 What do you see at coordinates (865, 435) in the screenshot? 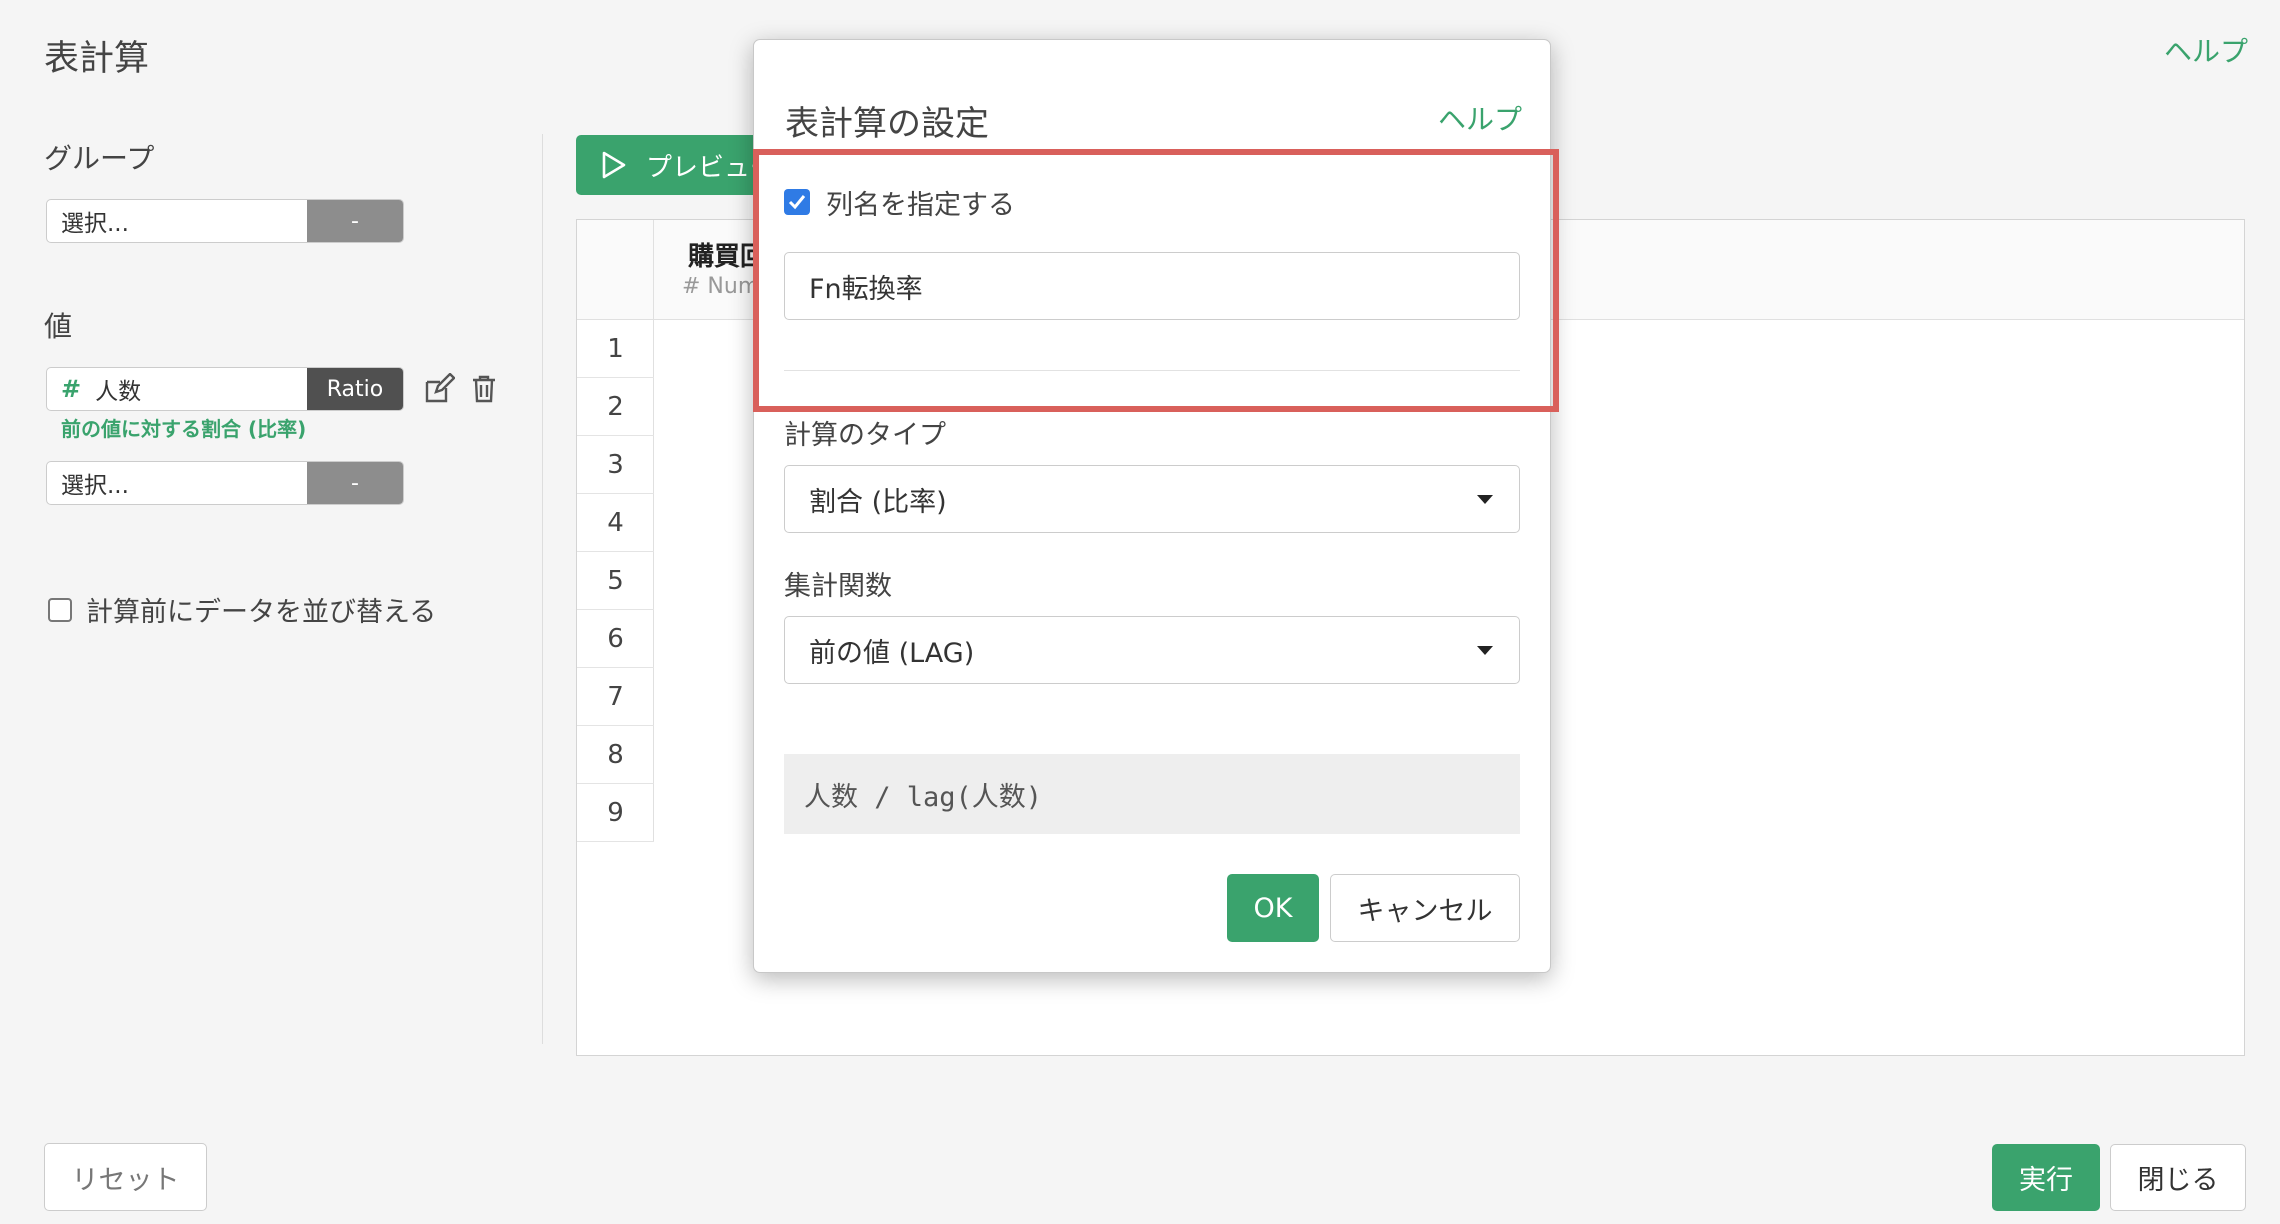
I see `calc-type-label: 計算のタイプ` at bounding box center [865, 435].